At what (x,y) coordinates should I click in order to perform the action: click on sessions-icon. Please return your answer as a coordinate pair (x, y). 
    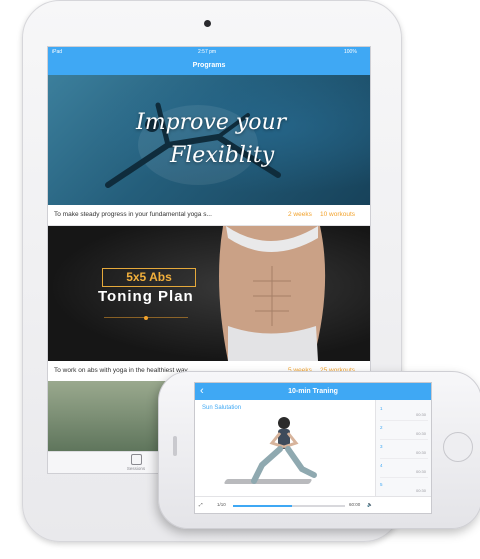
    Looking at the image, I should click on (136, 459).